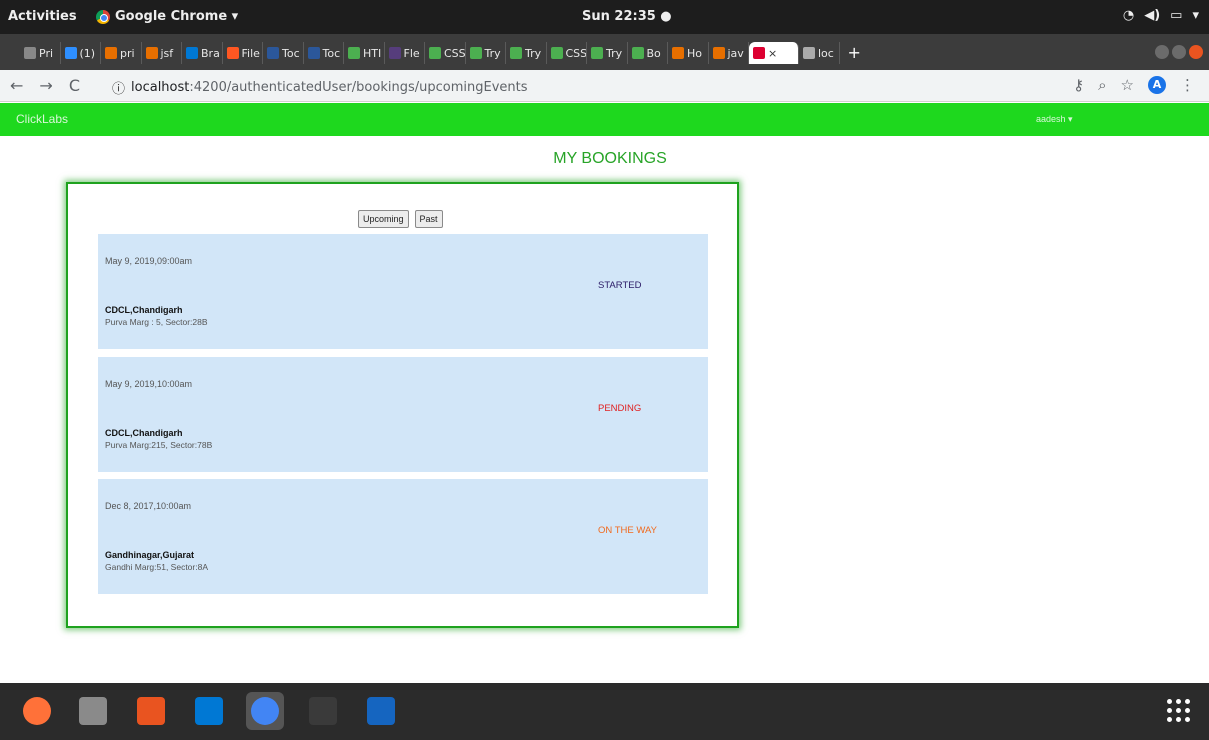 The height and width of the screenshot is (740, 1209). What do you see at coordinates (1179, 711) in the screenshot?
I see `show-applications-icon` at bounding box center [1179, 711].